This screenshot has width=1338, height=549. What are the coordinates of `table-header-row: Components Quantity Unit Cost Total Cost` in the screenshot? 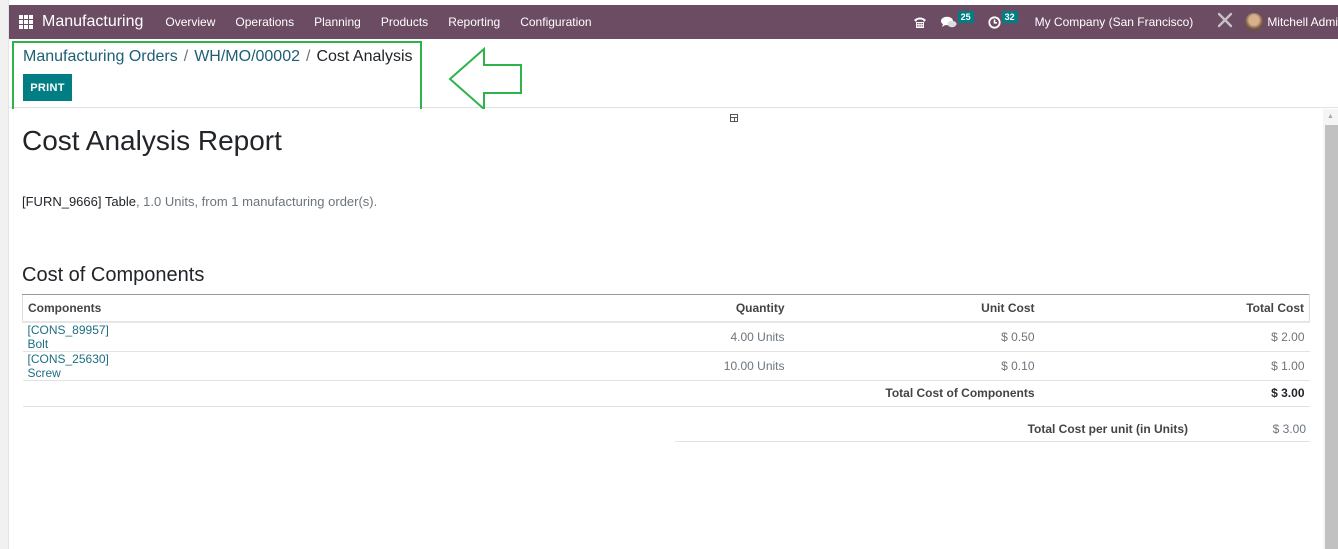 It's located at (666, 308).